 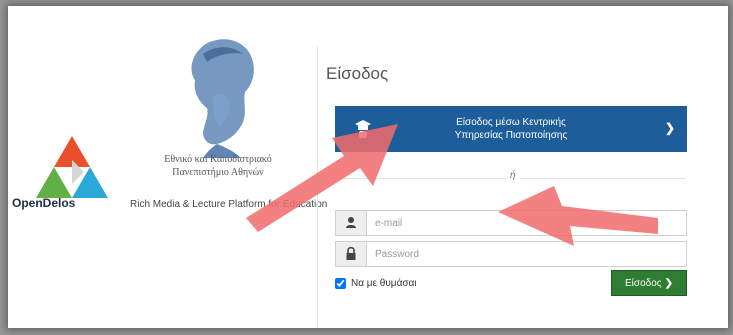 What do you see at coordinates (218, 159) in the screenshot?
I see `university-name-line1: Εθνικό και Καποδιστριακό` at bounding box center [218, 159].